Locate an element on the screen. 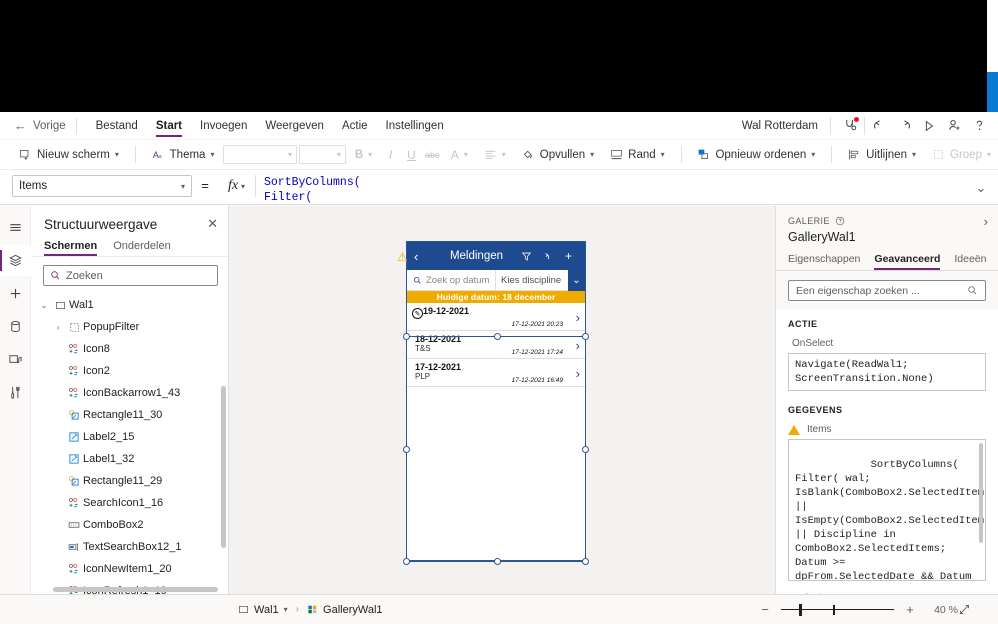  date-search-input: Zoek op datum is located at coordinates (451, 280).